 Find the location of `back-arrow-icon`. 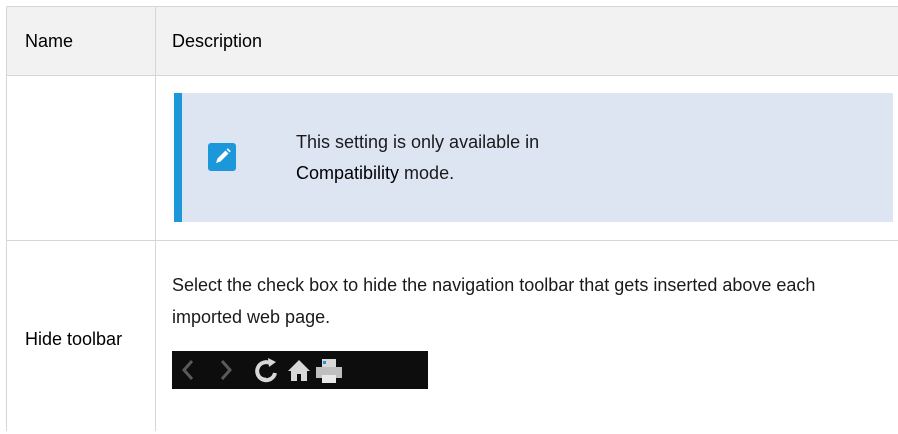

back-arrow-icon is located at coordinates (187, 370).